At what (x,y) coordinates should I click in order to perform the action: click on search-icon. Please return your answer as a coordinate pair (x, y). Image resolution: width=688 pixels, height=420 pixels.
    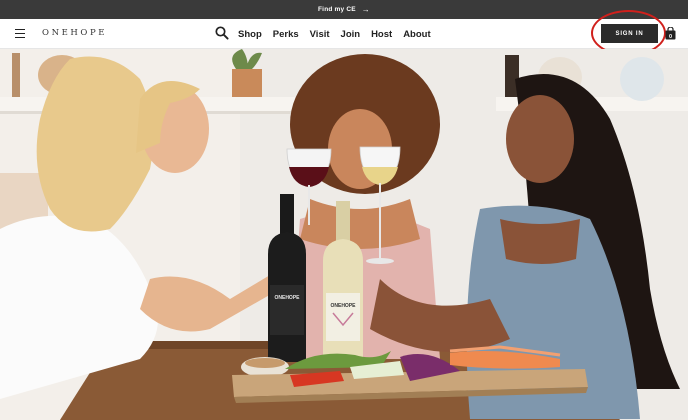
    Looking at the image, I should click on (222, 33).